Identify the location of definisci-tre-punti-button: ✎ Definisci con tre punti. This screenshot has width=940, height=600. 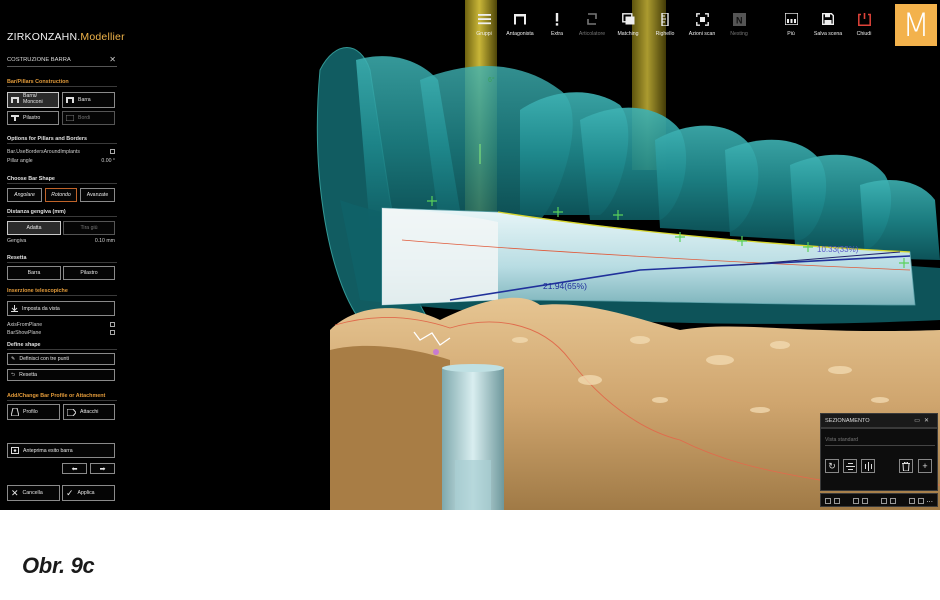
(61, 359).